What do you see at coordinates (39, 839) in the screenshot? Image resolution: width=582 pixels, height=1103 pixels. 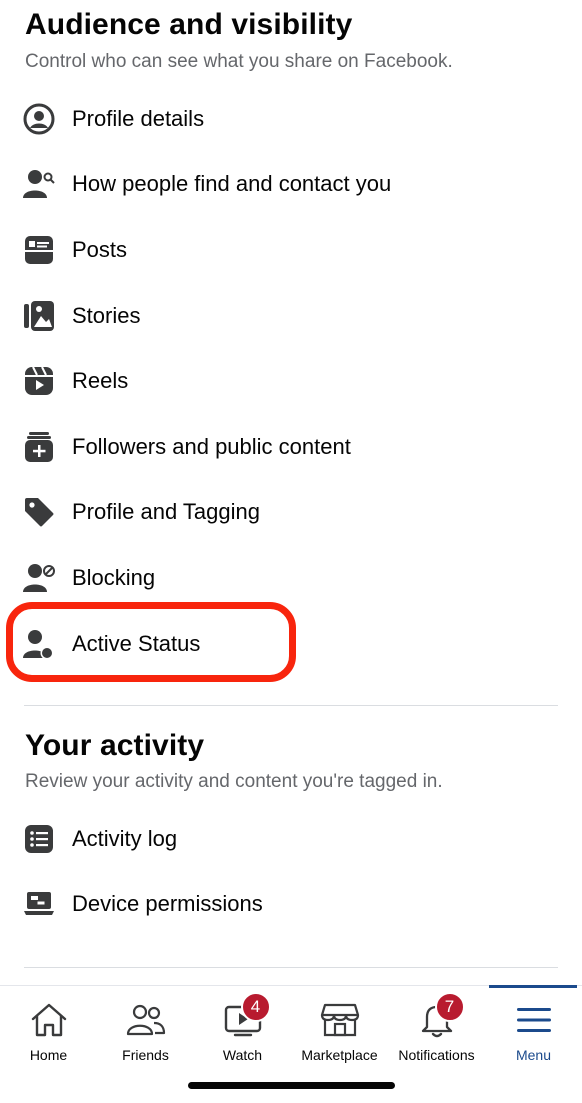 I see `list-icon` at bounding box center [39, 839].